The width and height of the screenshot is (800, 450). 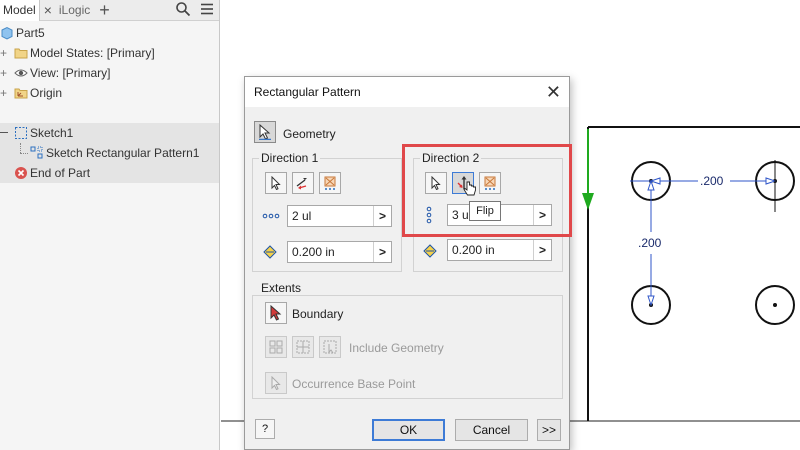 What do you see at coordinates (109, 73) in the screenshot?
I see `tree-item-view: + View: [Primary]` at bounding box center [109, 73].